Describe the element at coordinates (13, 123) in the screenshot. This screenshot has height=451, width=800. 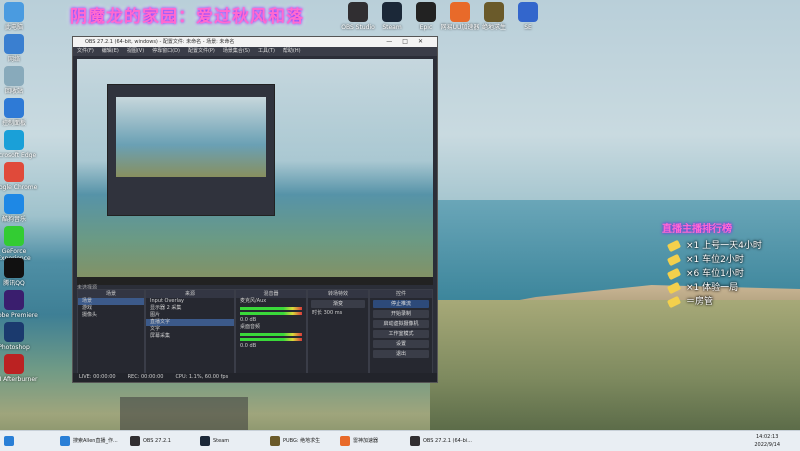
I see `desktop-icon-label: 控制面板` at that location.